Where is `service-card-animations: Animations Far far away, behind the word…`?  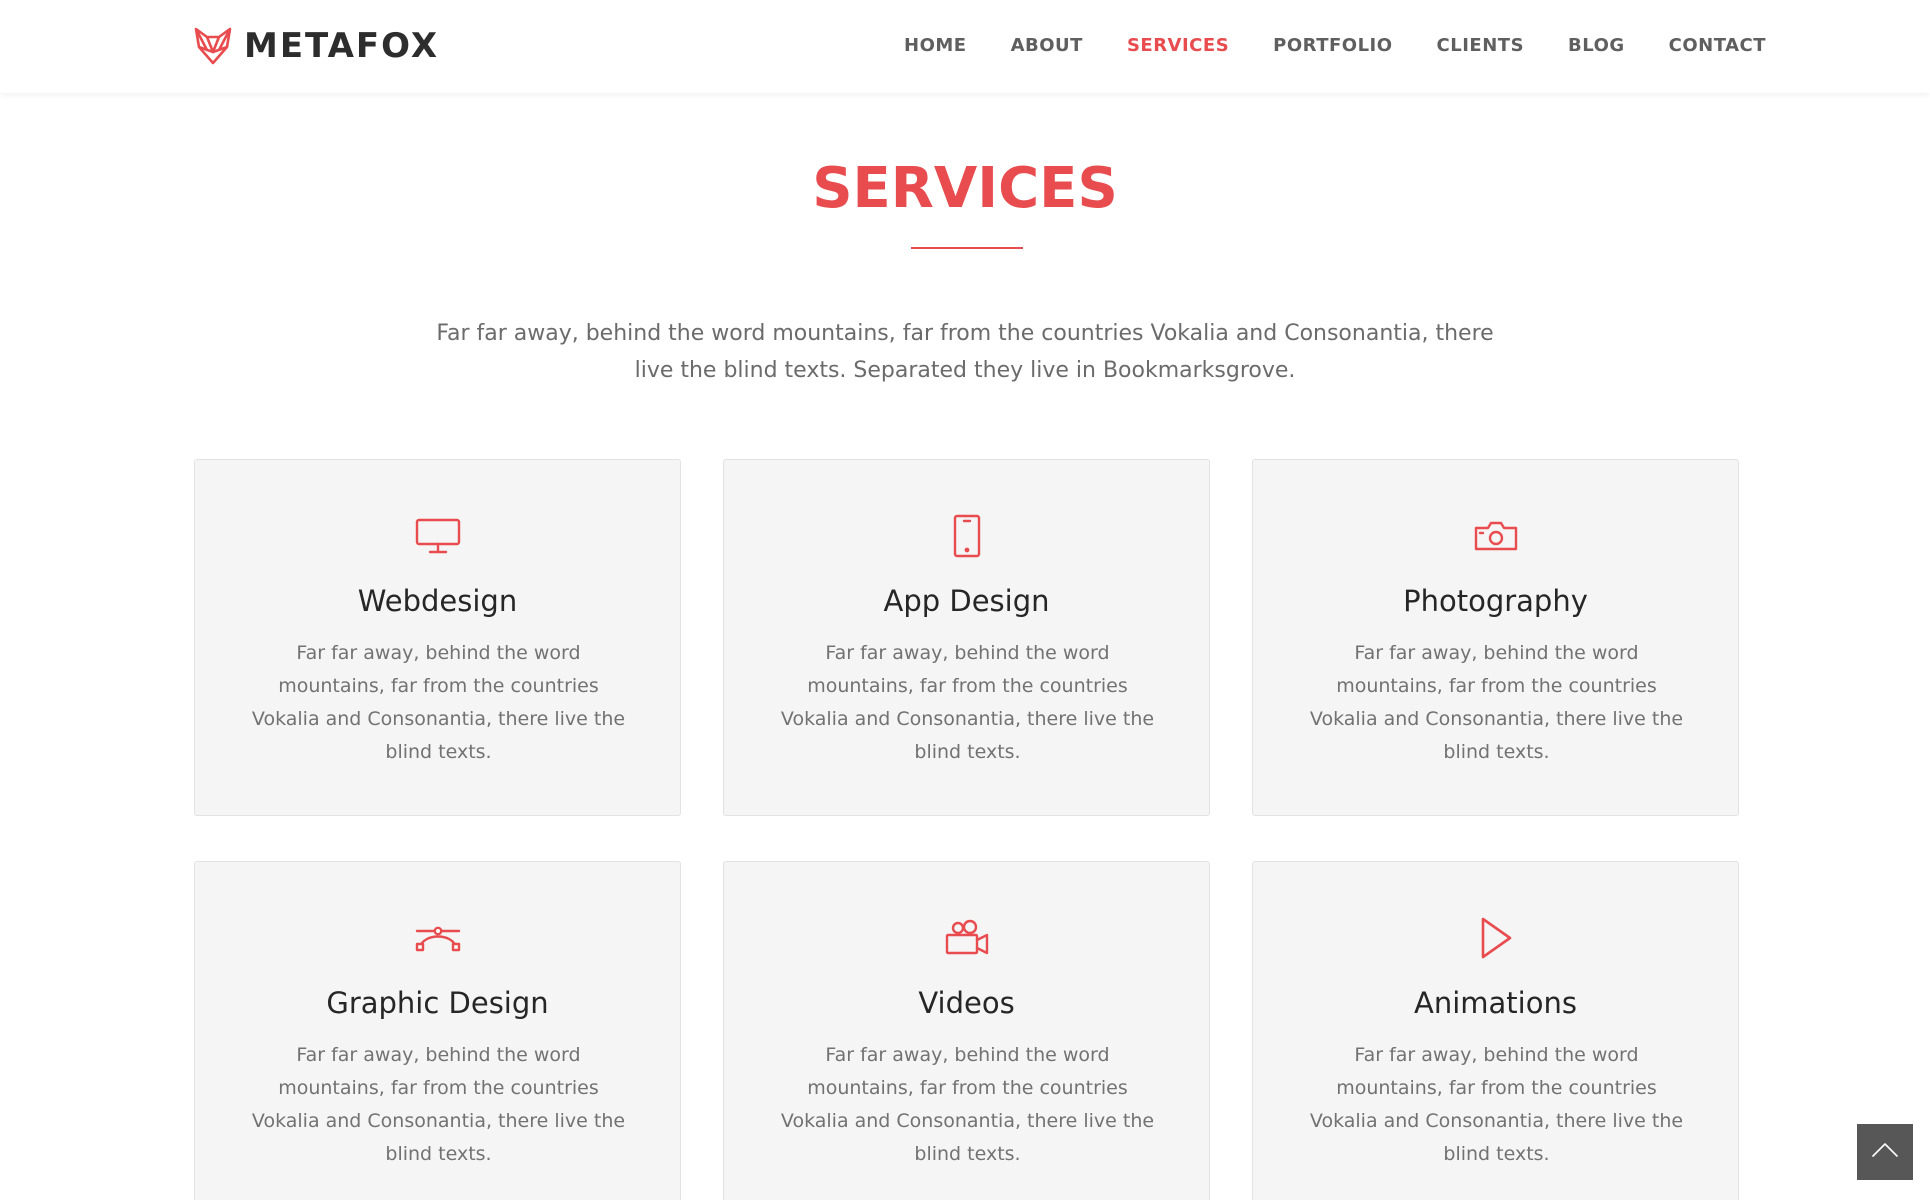 service-card-animations: Animations Far far away, behind the word… is located at coordinates (1495, 1030).